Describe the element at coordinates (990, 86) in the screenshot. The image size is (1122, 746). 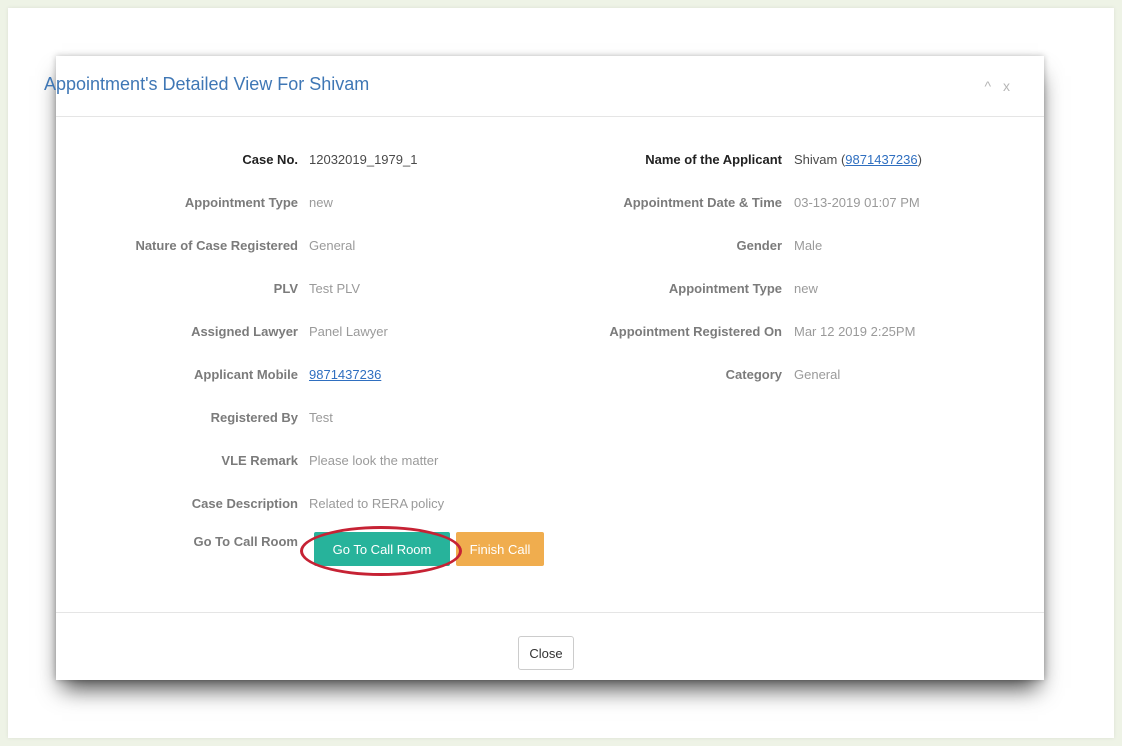
I see `minimize-icon: ^` at that location.